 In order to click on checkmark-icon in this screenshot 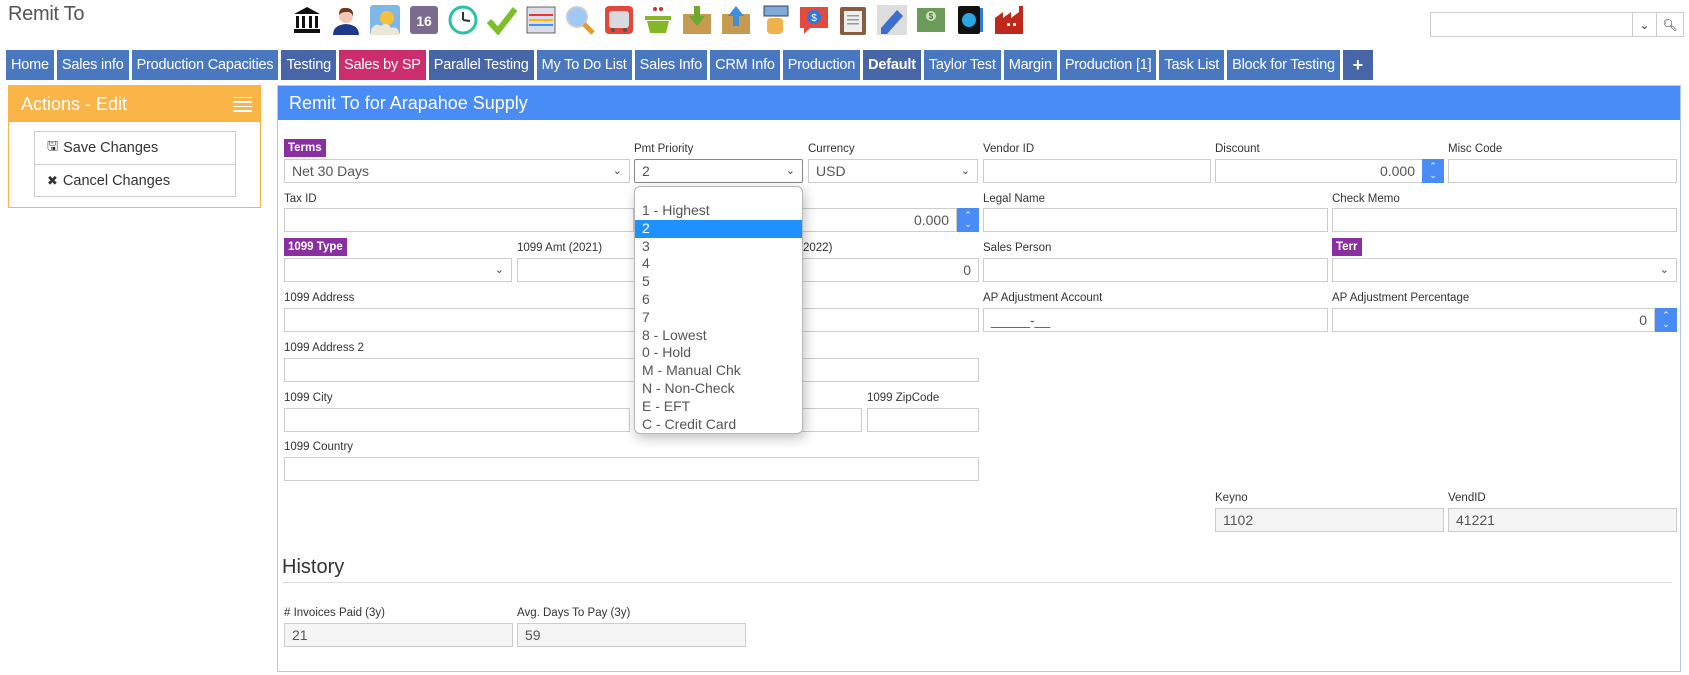, I will do `click(501, 20)`.